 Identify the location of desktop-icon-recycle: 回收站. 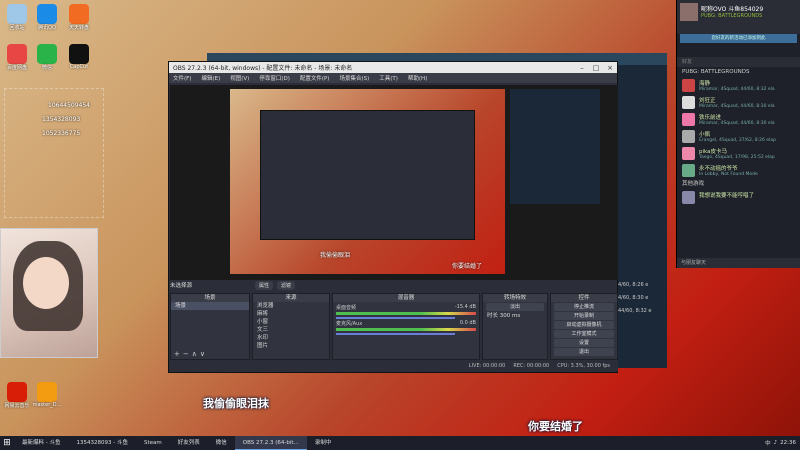
(17, 17).